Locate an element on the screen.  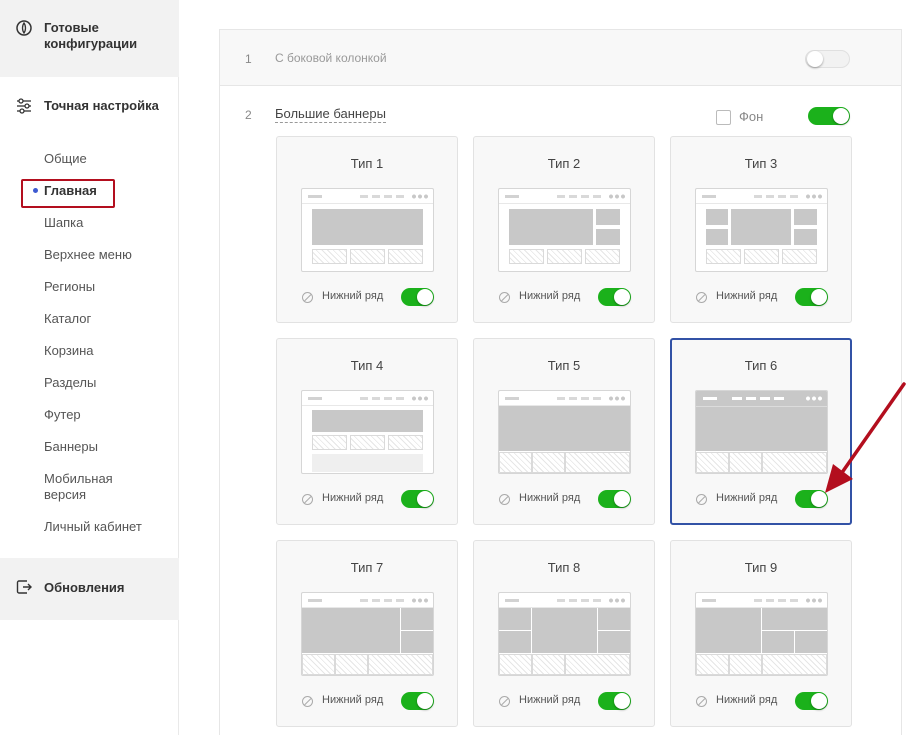
sidebar-item-top-menu: Верхнее меню is located at coordinates (88, 255).